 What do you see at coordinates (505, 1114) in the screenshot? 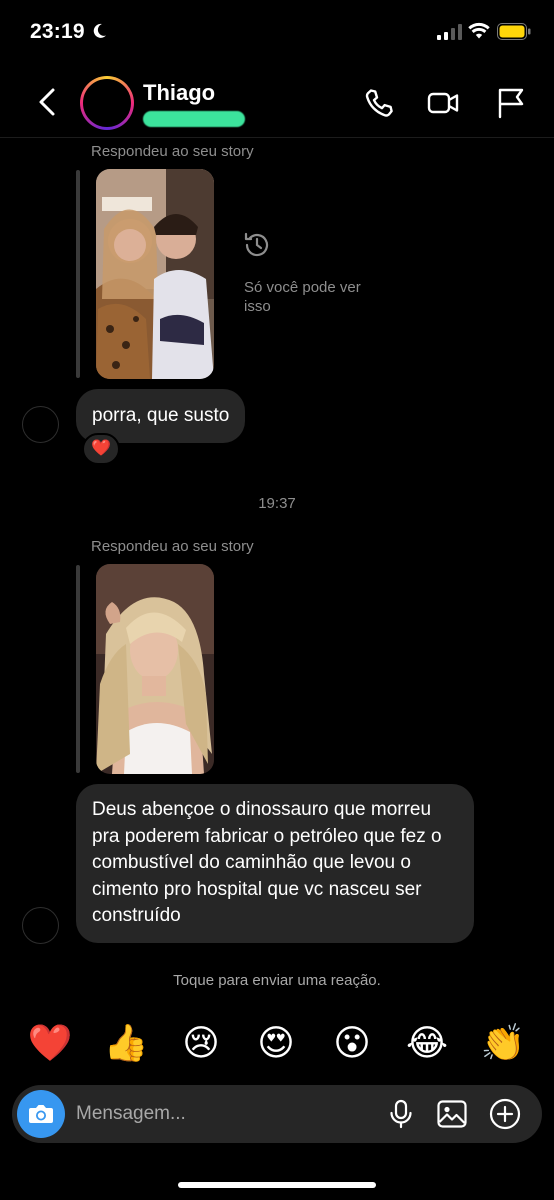
I see `add-content-button` at bounding box center [505, 1114].